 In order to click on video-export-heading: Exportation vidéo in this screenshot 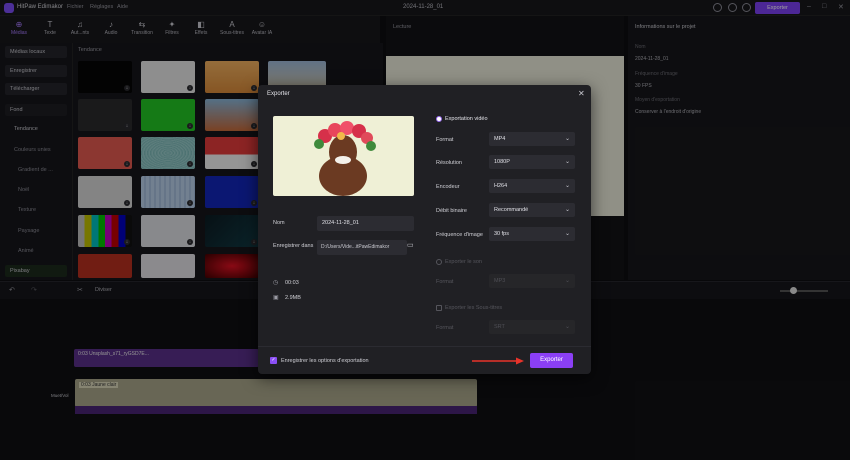, I will do `click(466, 119)`.